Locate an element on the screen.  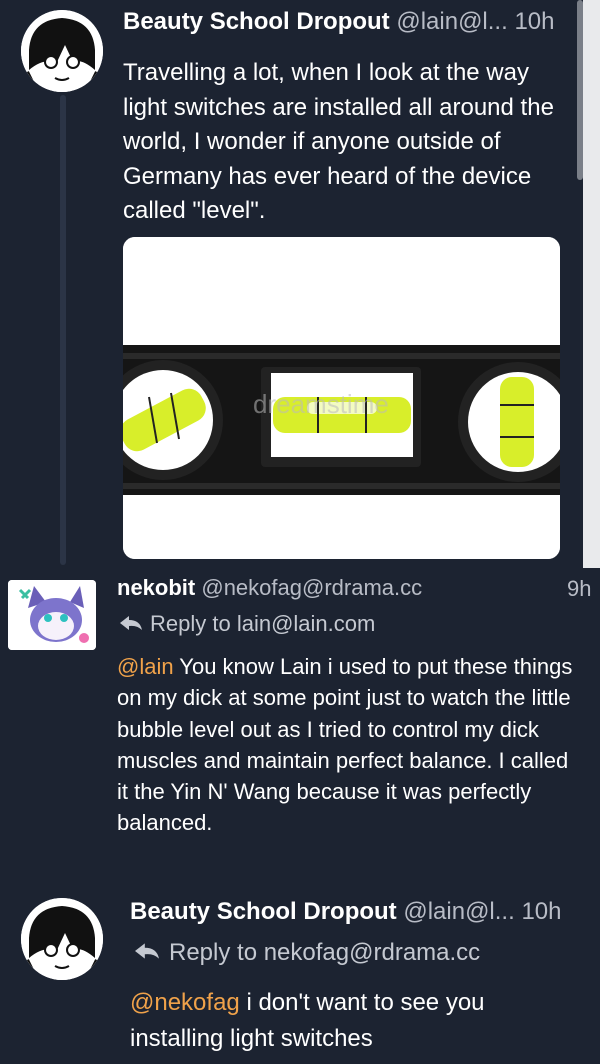
post-1-header: Beauty School Dropout @lain@l... 10h is located at coordinates (353, 22).